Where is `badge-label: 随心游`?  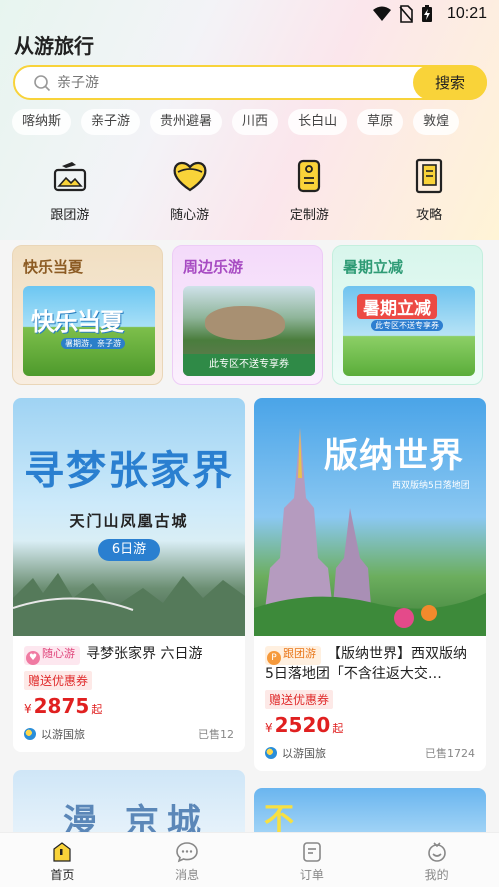
badge-label: 随心游 is located at coordinates (58, 653).